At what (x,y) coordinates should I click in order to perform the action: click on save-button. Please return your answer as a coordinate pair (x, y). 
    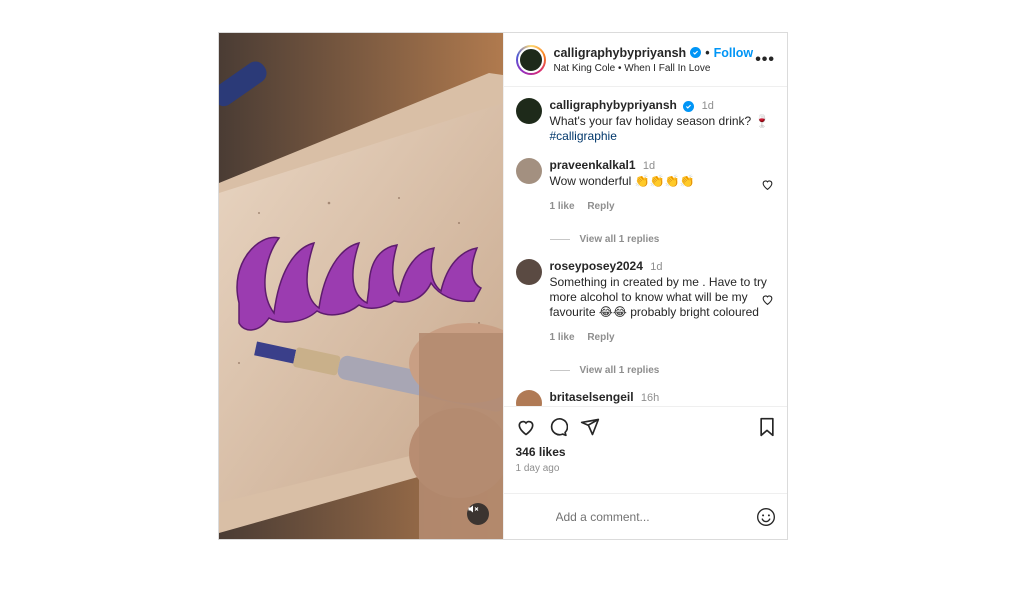
    Looking at the image, I should click on (767, 427).